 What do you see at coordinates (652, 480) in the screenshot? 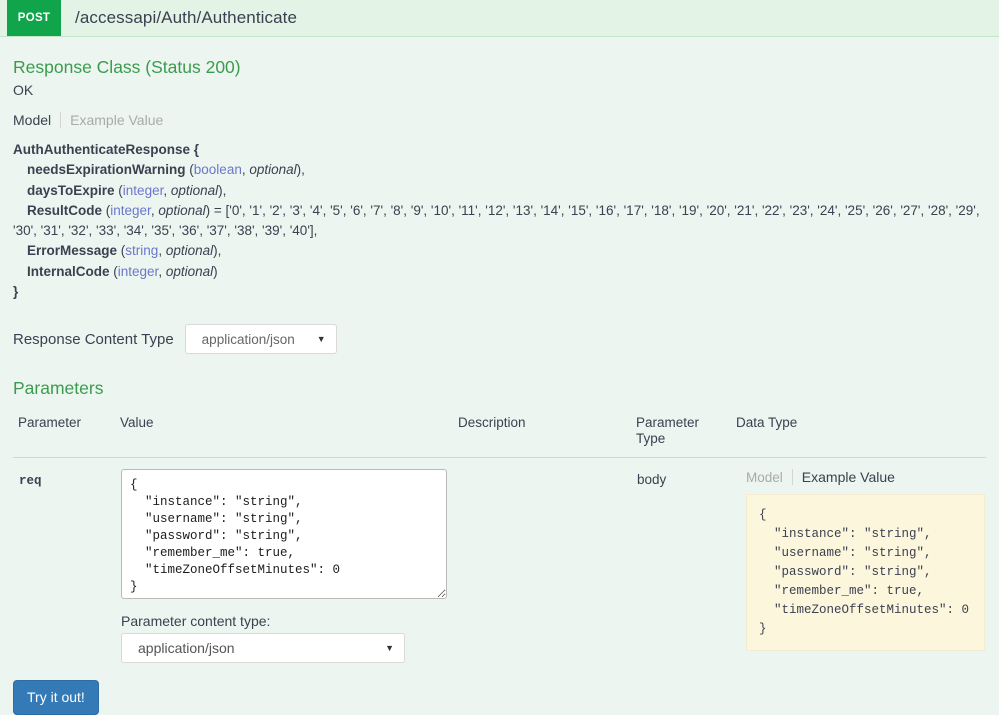
I see `parameter-type-value: body` at bounding box center [652, 480].